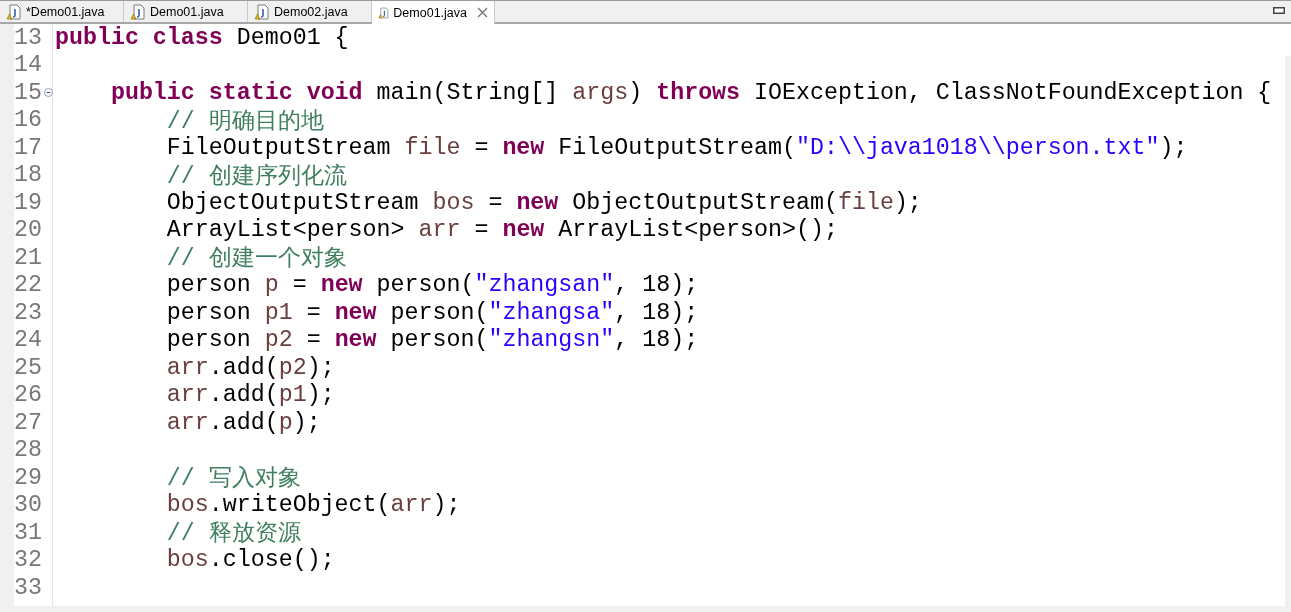 The image size is (1291, 612). What do you see at coordinates (501, 230) in the screenshot?
I see `code-line: ArrayList<person> arr = new ArrayList<person>();` at bounding box center [501, 230].